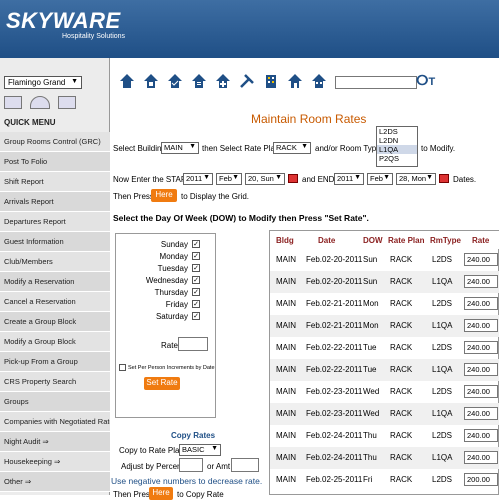  What do you see at coordinates (334, 325) in the screenshot?
I see `table-cell: Feb.02-21-2011` at bounding box center [334, 325].